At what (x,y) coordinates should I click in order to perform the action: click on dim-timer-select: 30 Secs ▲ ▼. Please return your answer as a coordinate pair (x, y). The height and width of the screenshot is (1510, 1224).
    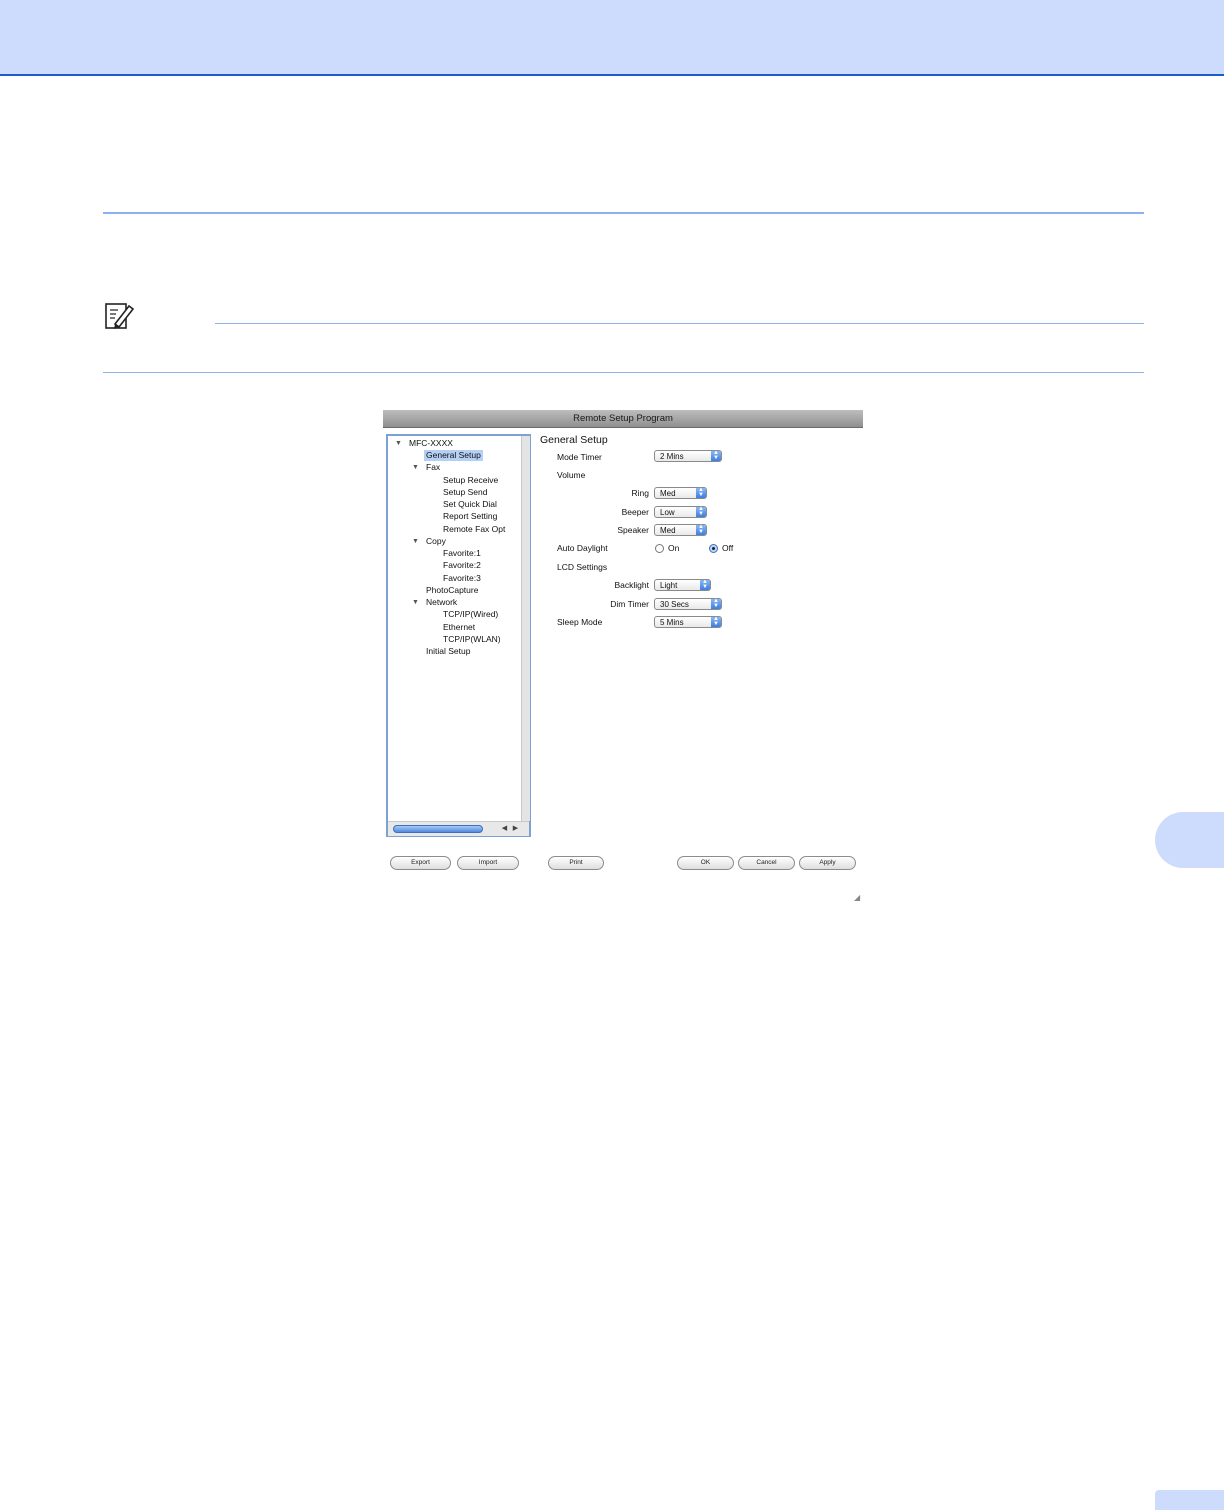
    Looking at the image, I should click on (688, 604).